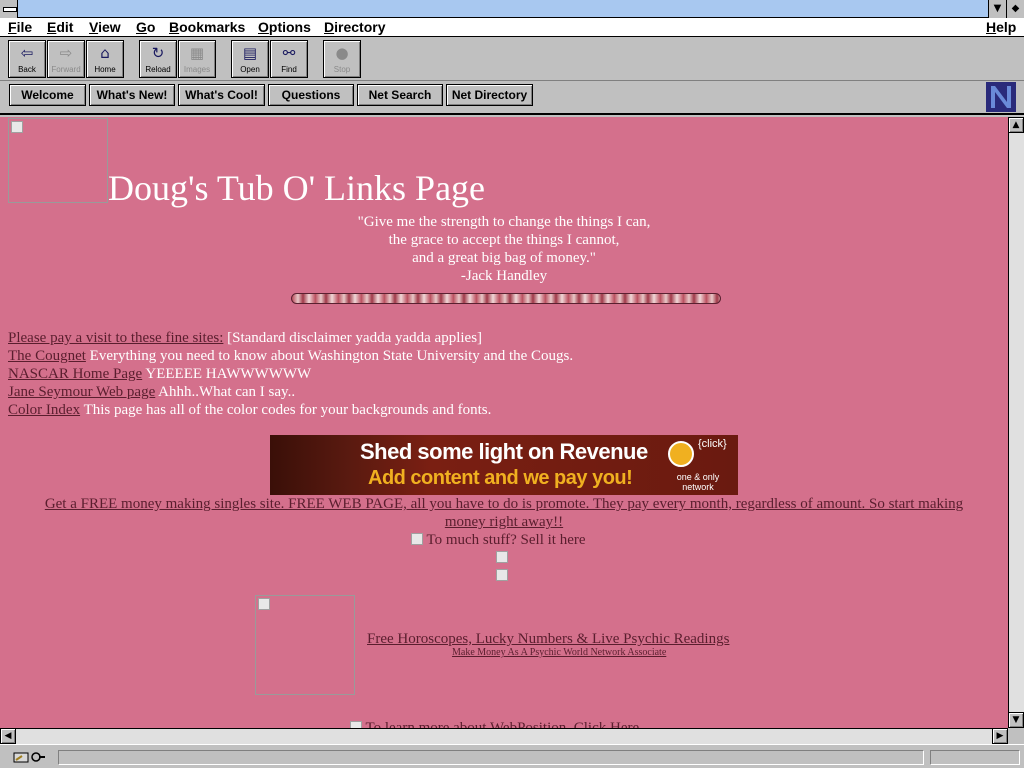  I want to click on reload-label: Reload, so click(158, 69).